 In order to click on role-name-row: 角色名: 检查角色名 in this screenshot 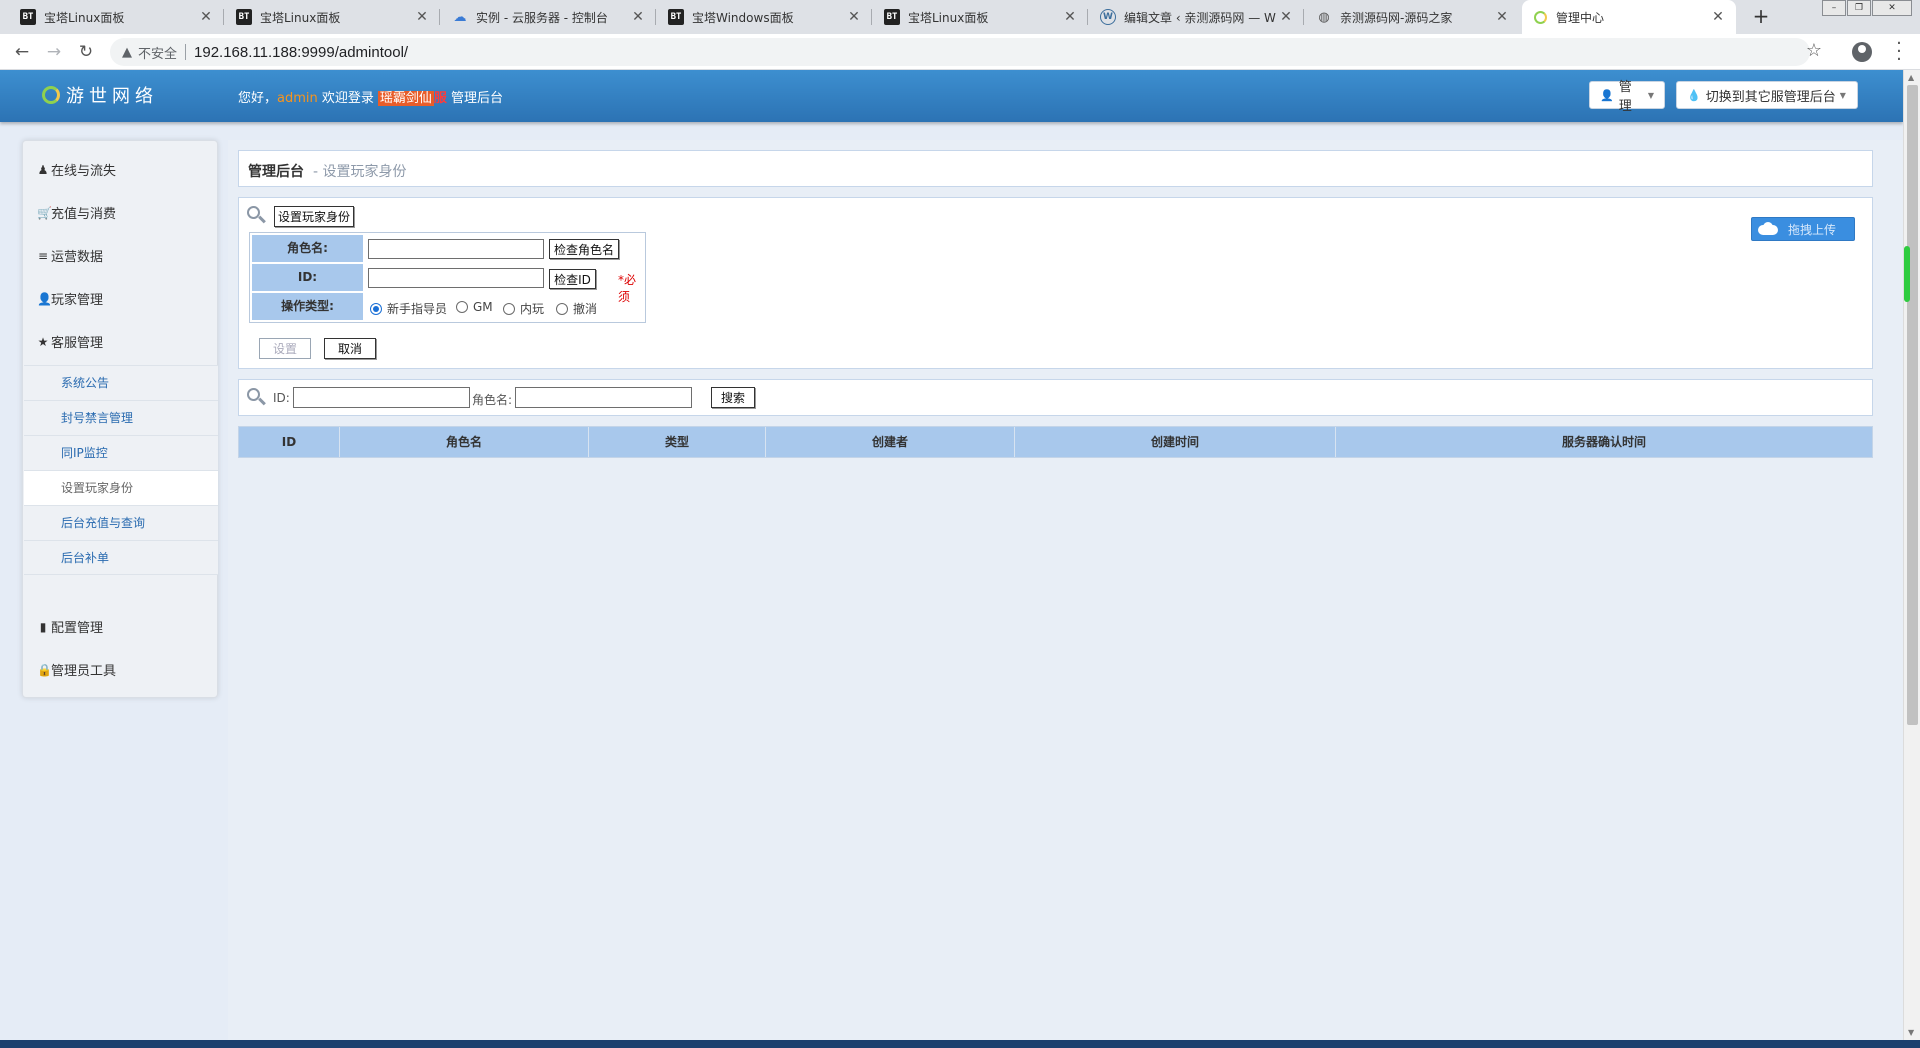, I will do `click(447, 248)`.